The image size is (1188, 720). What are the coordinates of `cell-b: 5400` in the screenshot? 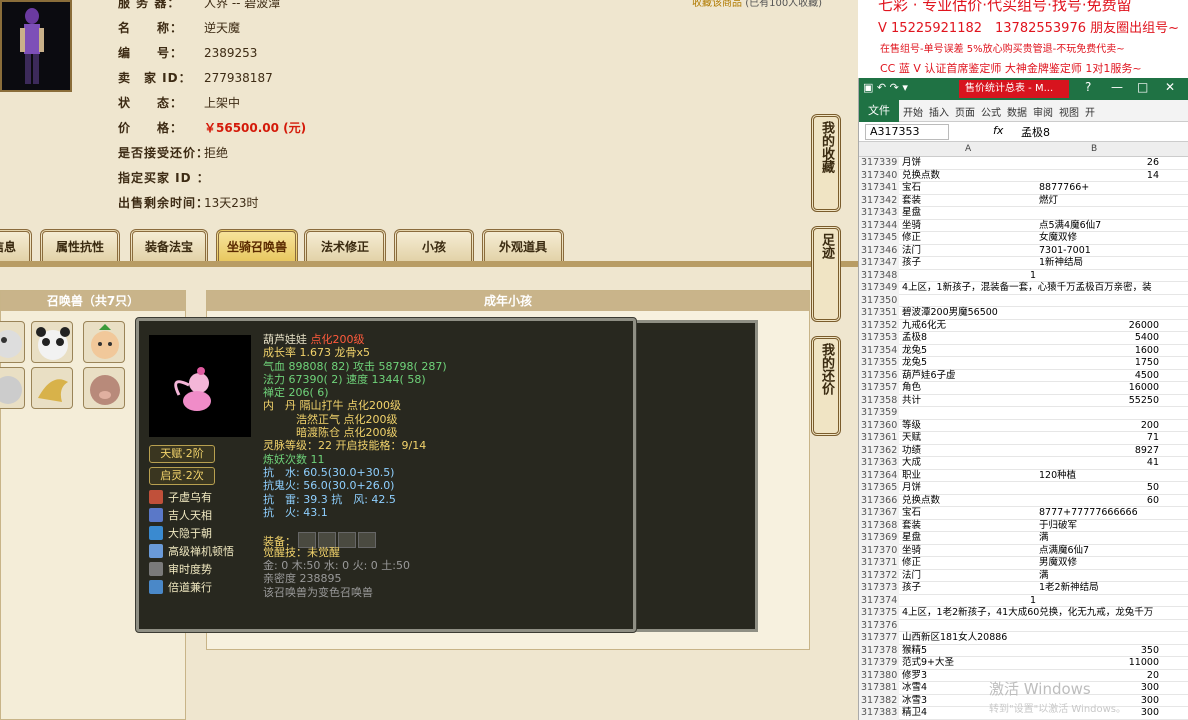 It's located at (1099, 338).